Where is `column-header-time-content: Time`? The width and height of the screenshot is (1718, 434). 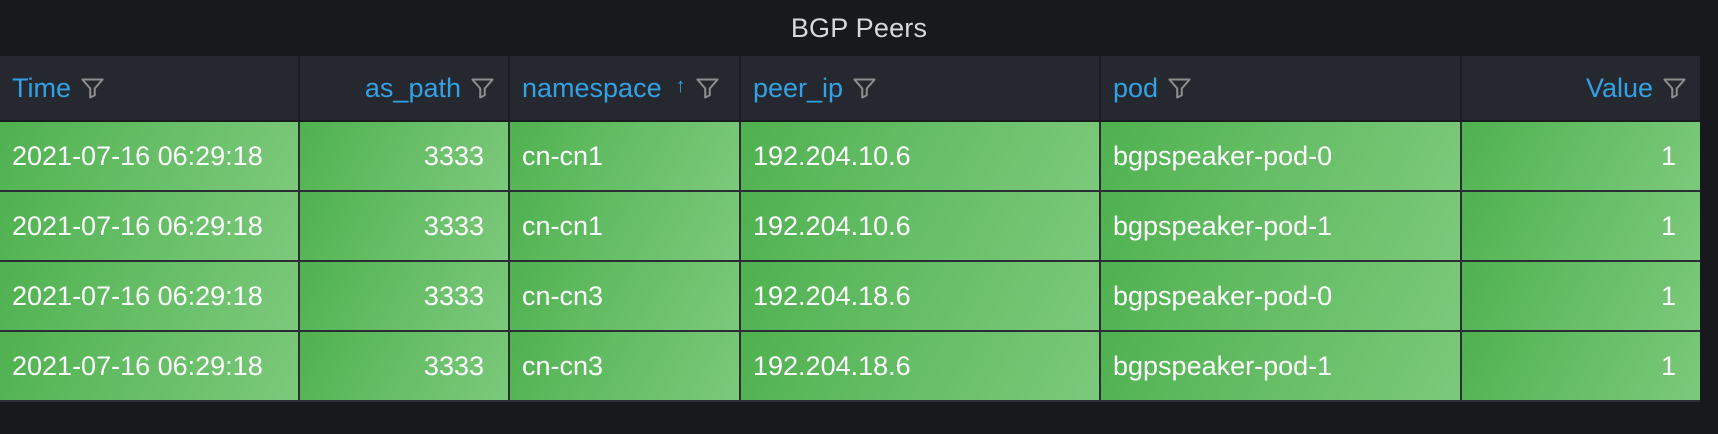 column-header-time-content: Time is located at coordinates (149, 88).